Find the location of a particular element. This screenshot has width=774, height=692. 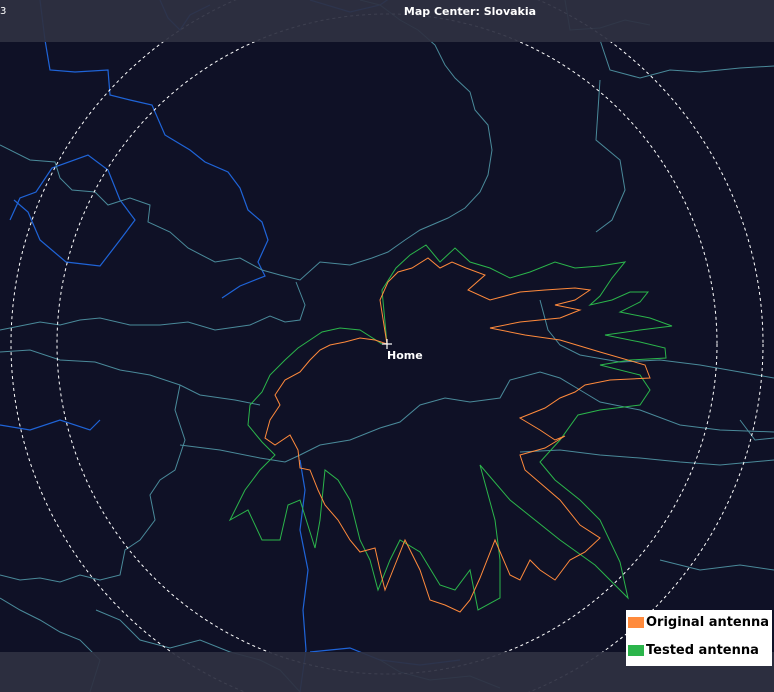

legend-swatch-original is located at coordinates (636, 622).